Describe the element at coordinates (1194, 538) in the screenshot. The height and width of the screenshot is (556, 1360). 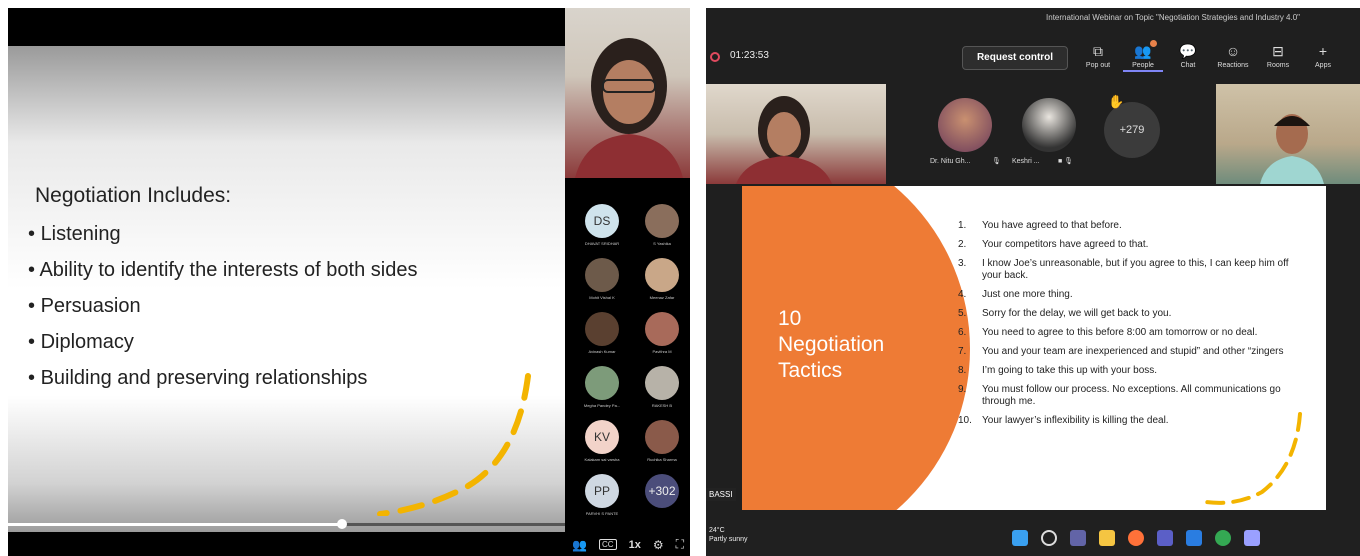
I see `mail-icon` at that location.